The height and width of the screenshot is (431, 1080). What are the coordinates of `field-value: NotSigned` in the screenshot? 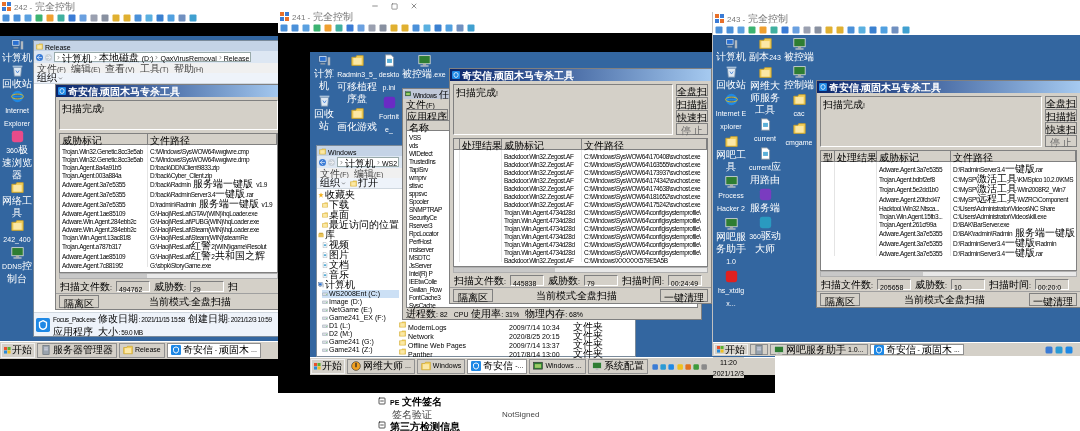 It's located at (521, 414).